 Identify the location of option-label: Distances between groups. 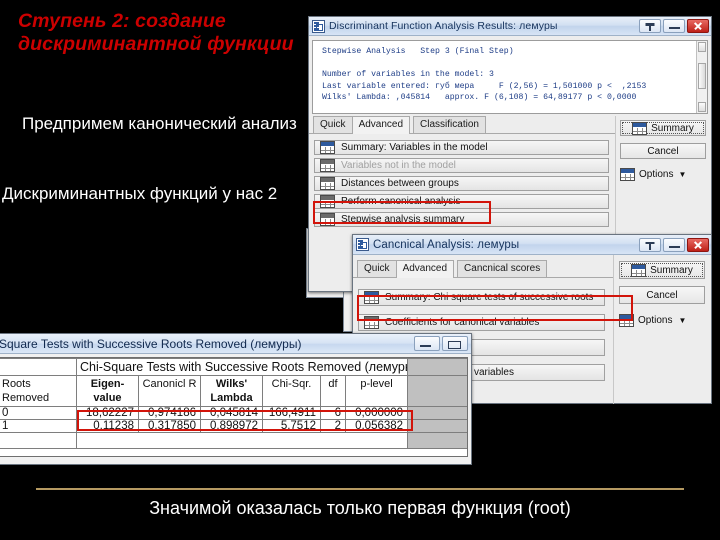
(400, 183).